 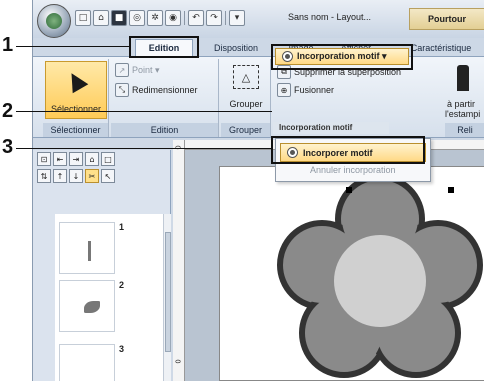 I want to click on move-down-icon: ↓, so click(x=76, y=176).